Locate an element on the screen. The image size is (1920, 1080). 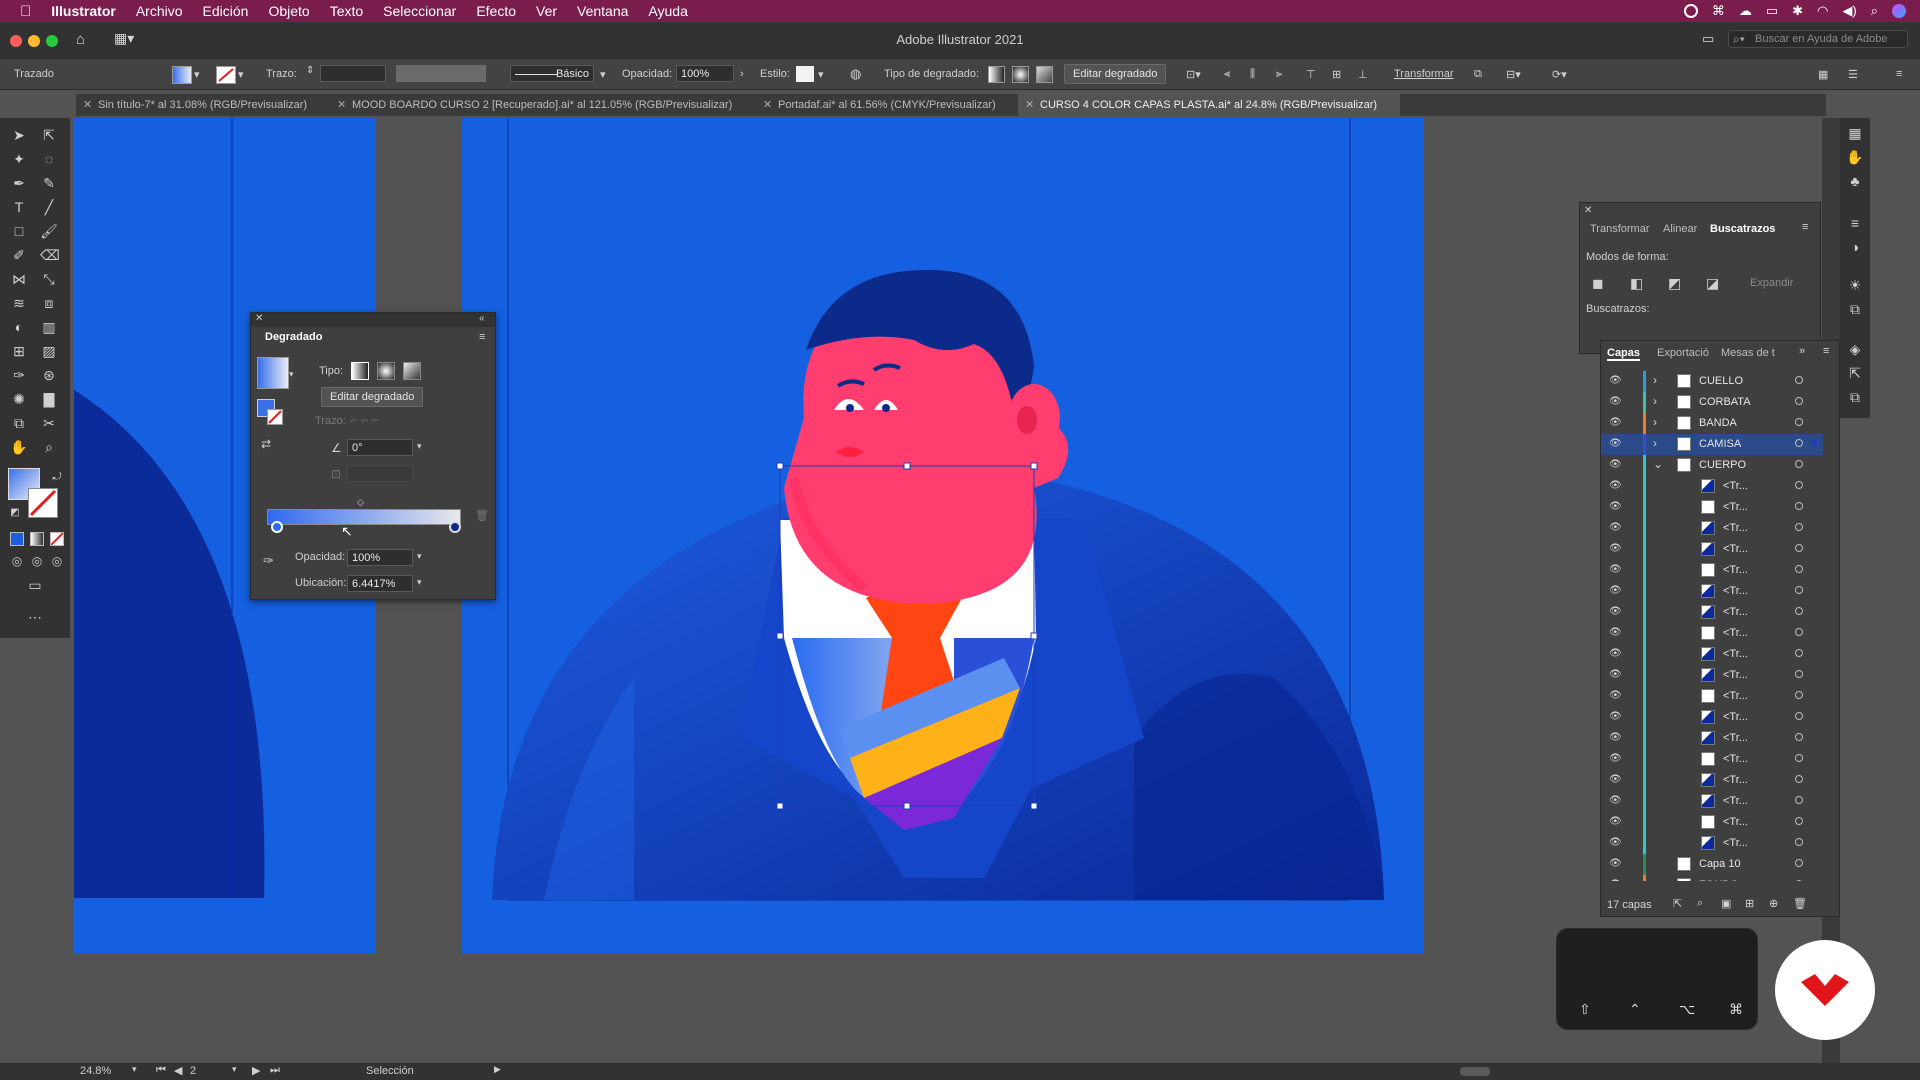
graphic-styles-icon: ⧉ is located at coordinates (1855, 309).